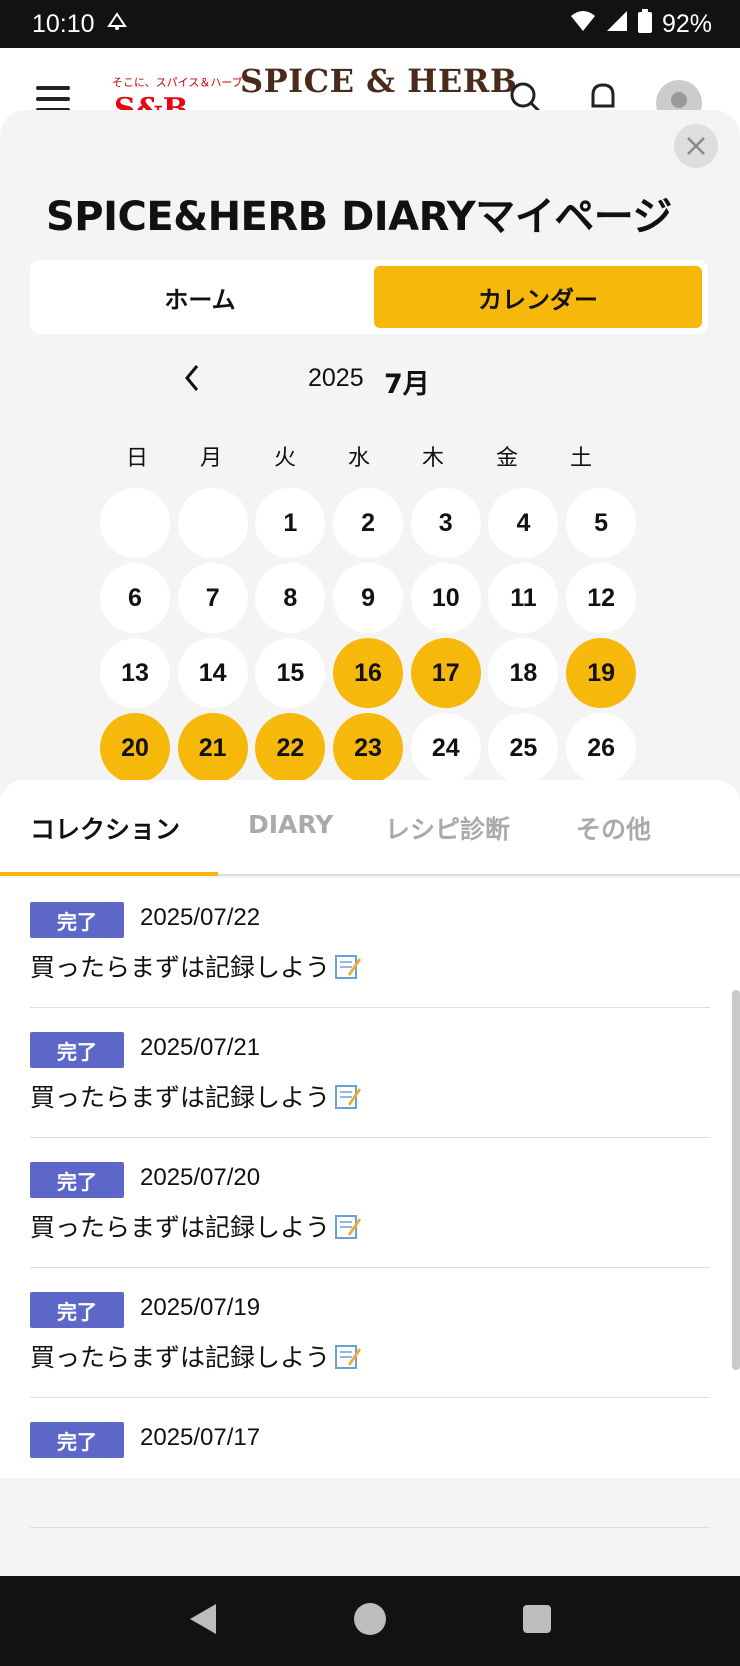 The image size is (740, 1666). I want to click on weekday-label: 月, so click(210, 458).